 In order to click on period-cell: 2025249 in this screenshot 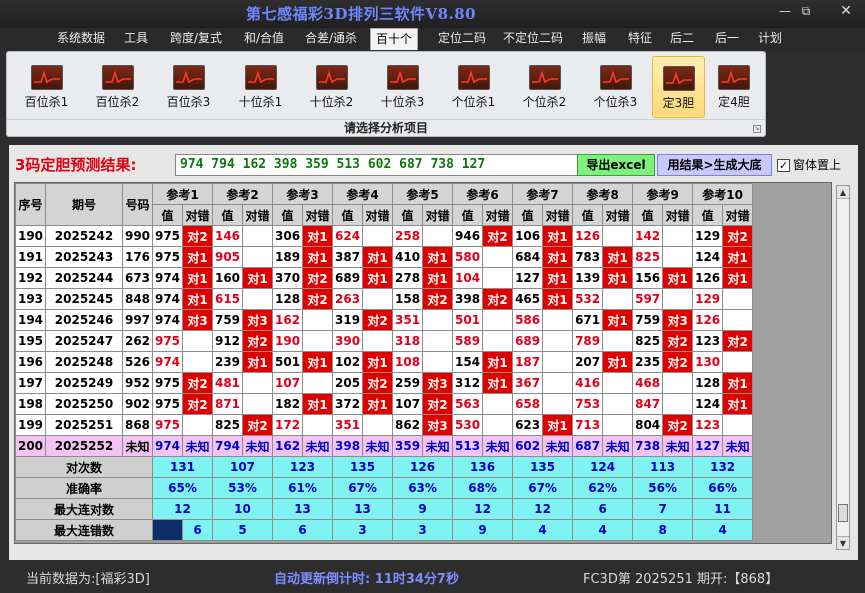, I will do `click(84, 383)`.